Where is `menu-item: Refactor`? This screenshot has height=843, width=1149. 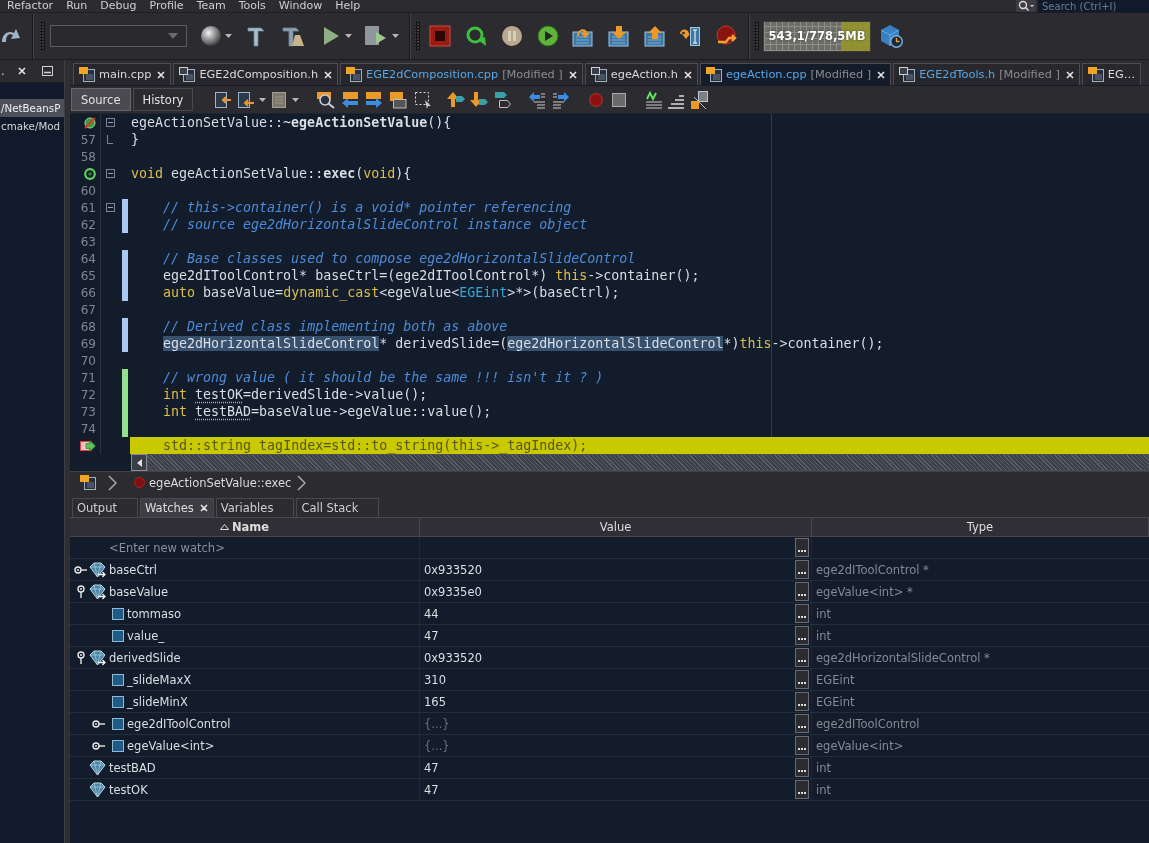
menu-item: Refactor is located at coordinates (30, 6).